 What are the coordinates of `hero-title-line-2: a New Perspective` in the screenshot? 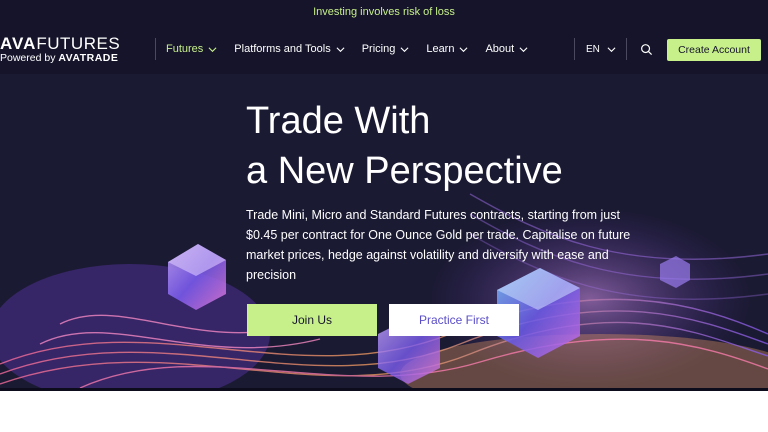 It's located at (404, 171).